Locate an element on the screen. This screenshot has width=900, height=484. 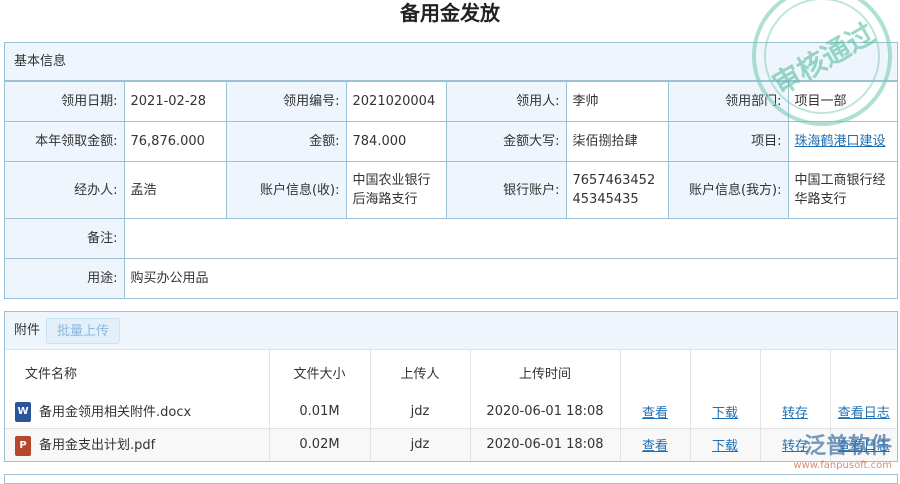
col-uploader: 上传人 is located at coordinates (420, 372).